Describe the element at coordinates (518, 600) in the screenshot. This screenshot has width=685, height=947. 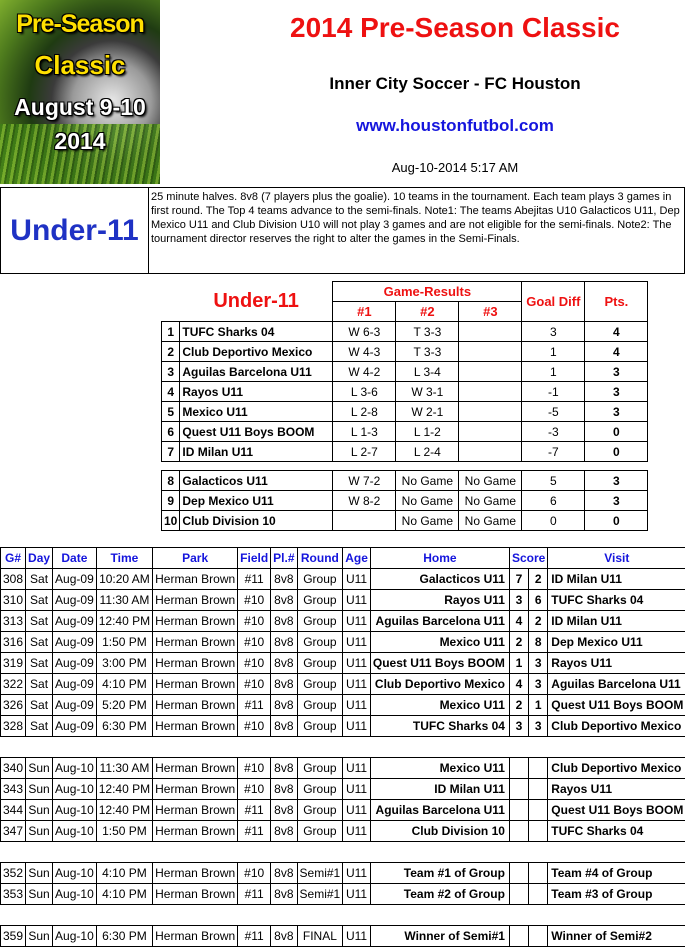
I see `home-score: 3` at that location.